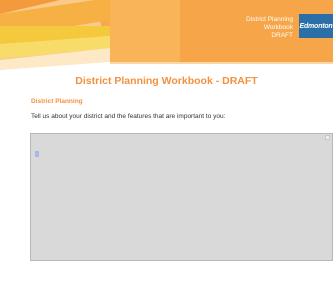  Describe the element at coordinates (278, 27) in the screenshot. I see `banner-line-2: Workbook` at that location.